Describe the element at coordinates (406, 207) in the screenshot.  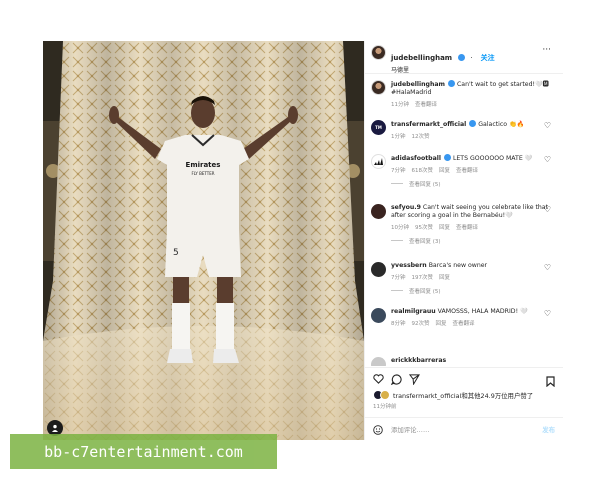
I see `comment-username: sefyou.9` at that location.